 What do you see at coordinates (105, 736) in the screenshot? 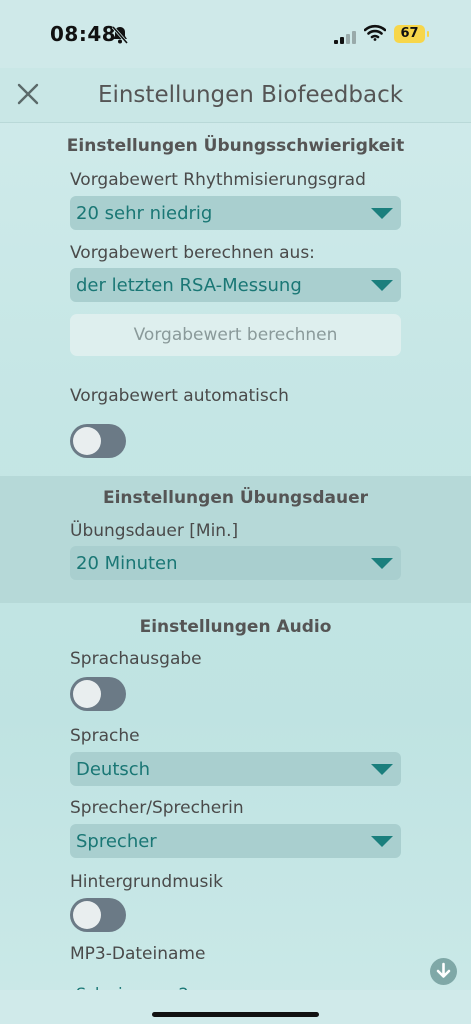
I see `language-label: Sprache` at bounding box center [105, 736].